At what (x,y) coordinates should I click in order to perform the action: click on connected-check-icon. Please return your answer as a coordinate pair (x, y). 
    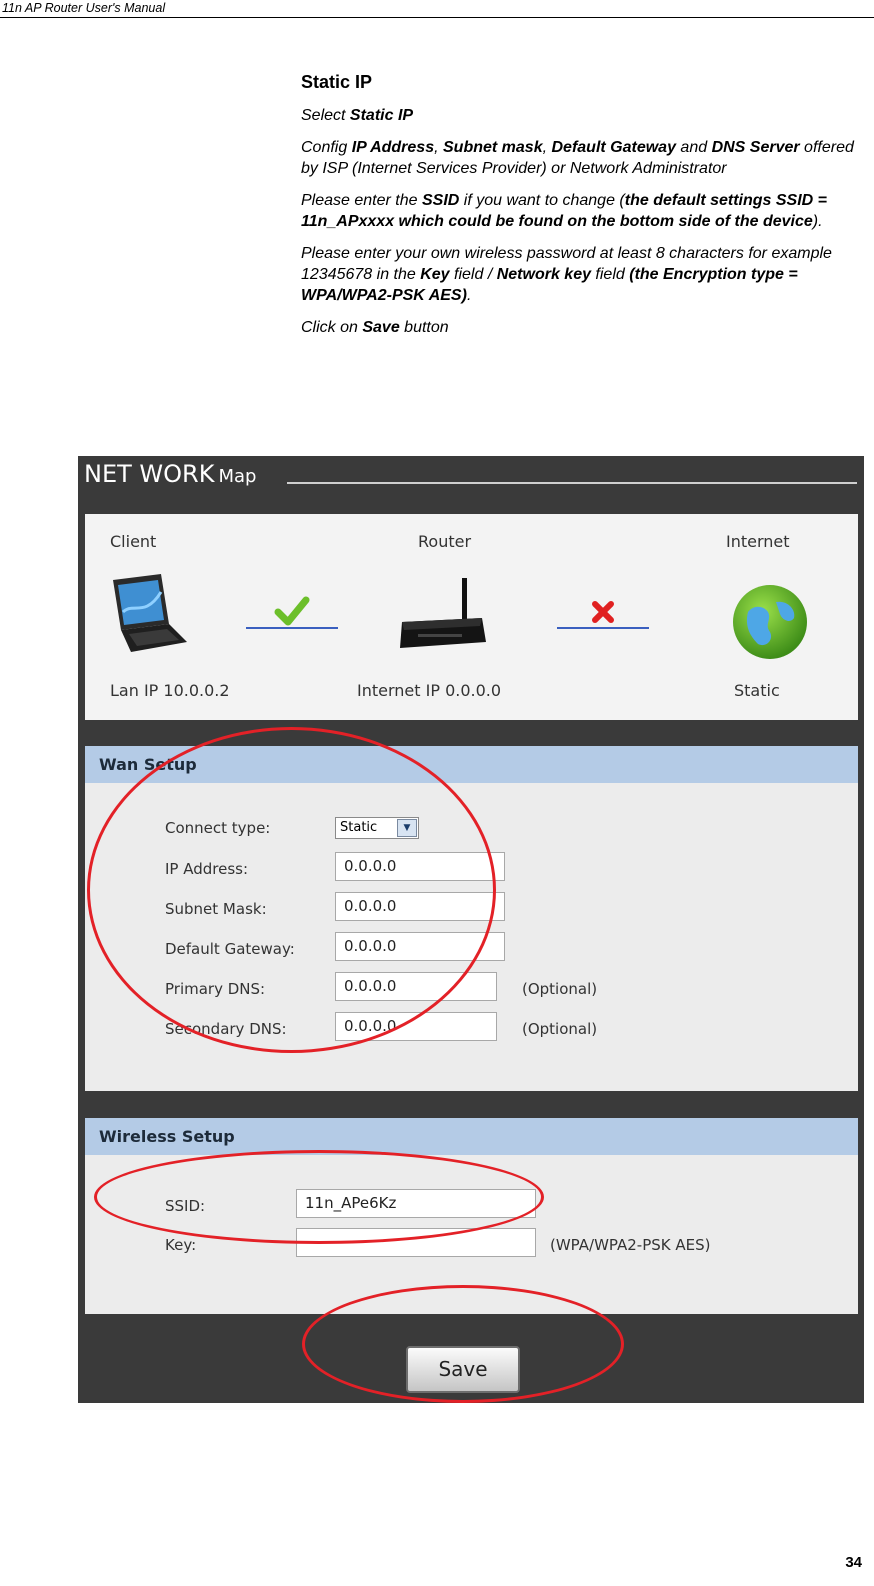
    Looking at the image, I should click on (292, 612).